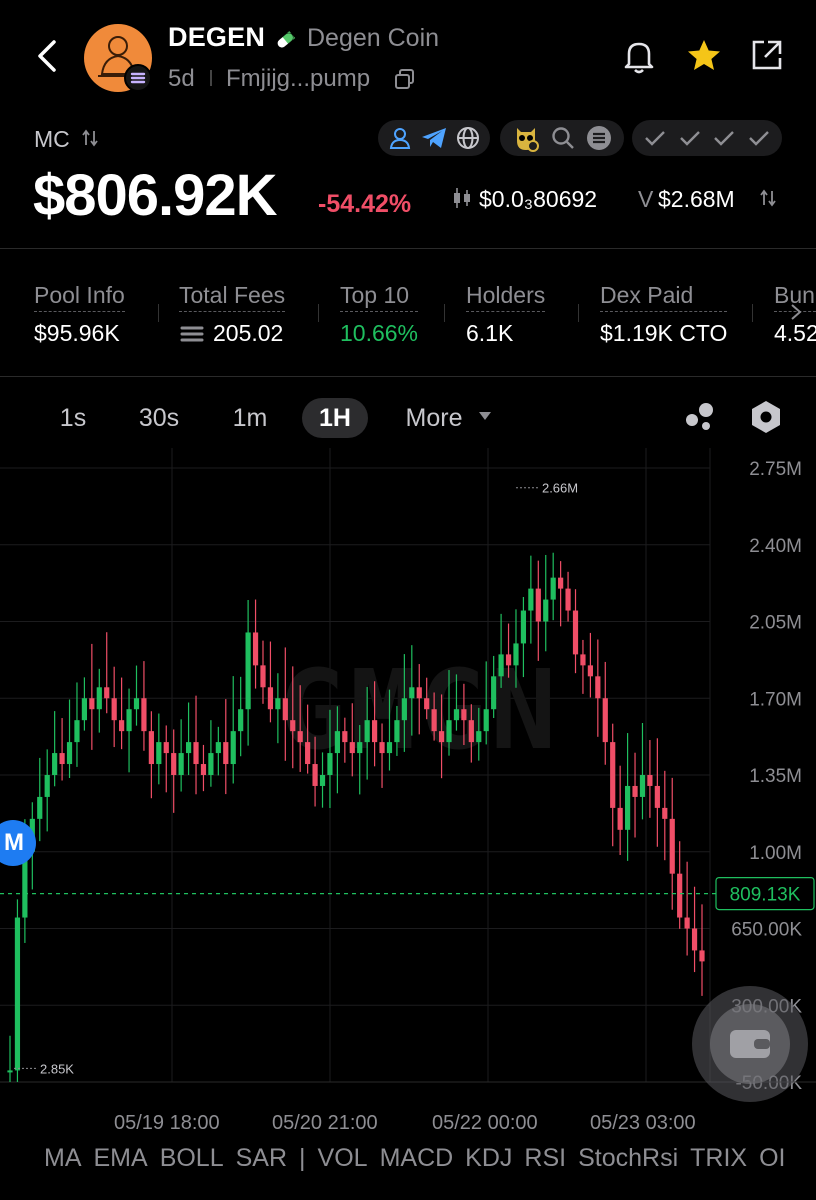  I want to click on star-icon, so click(704, 56).